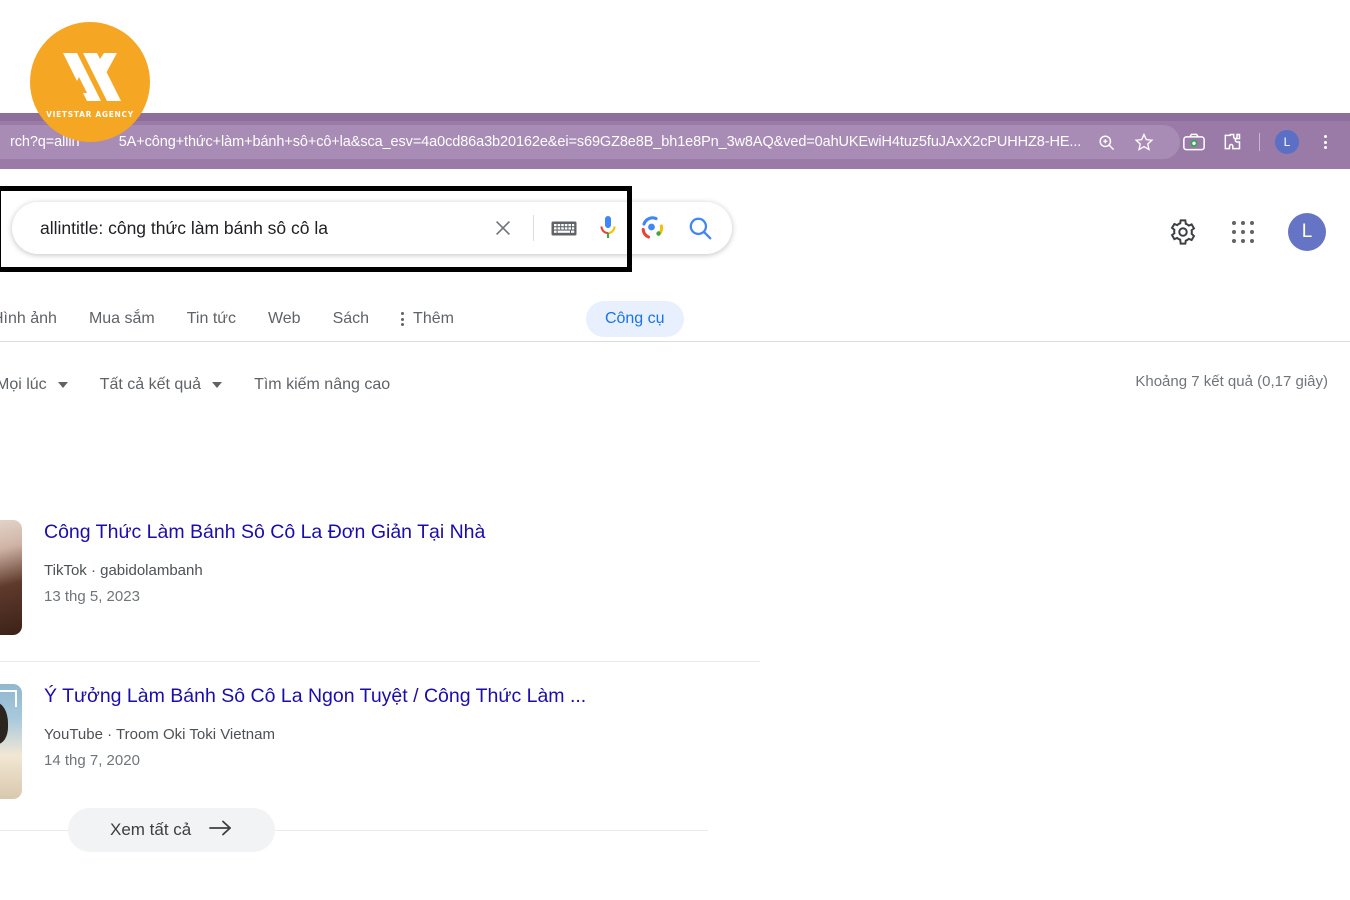 The width and height of the screenshot is (1350, 900). What do you see at coordinates (90, 114) in the screenshot?
I see `logo-caption: VIETSTAR AGENCY` at bounding box center [90, 114].